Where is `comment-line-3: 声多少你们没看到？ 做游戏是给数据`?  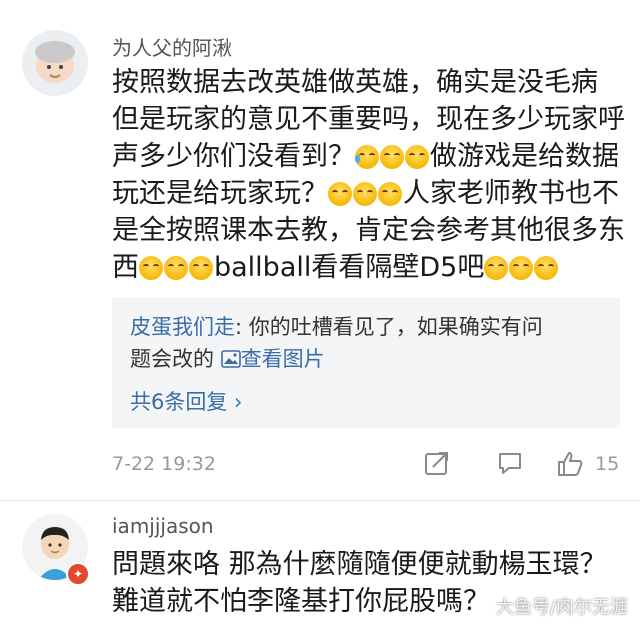
comment-line-3: 声多少你们没看到？ 做游戏是给数据 is located at coordinates (365, 156).